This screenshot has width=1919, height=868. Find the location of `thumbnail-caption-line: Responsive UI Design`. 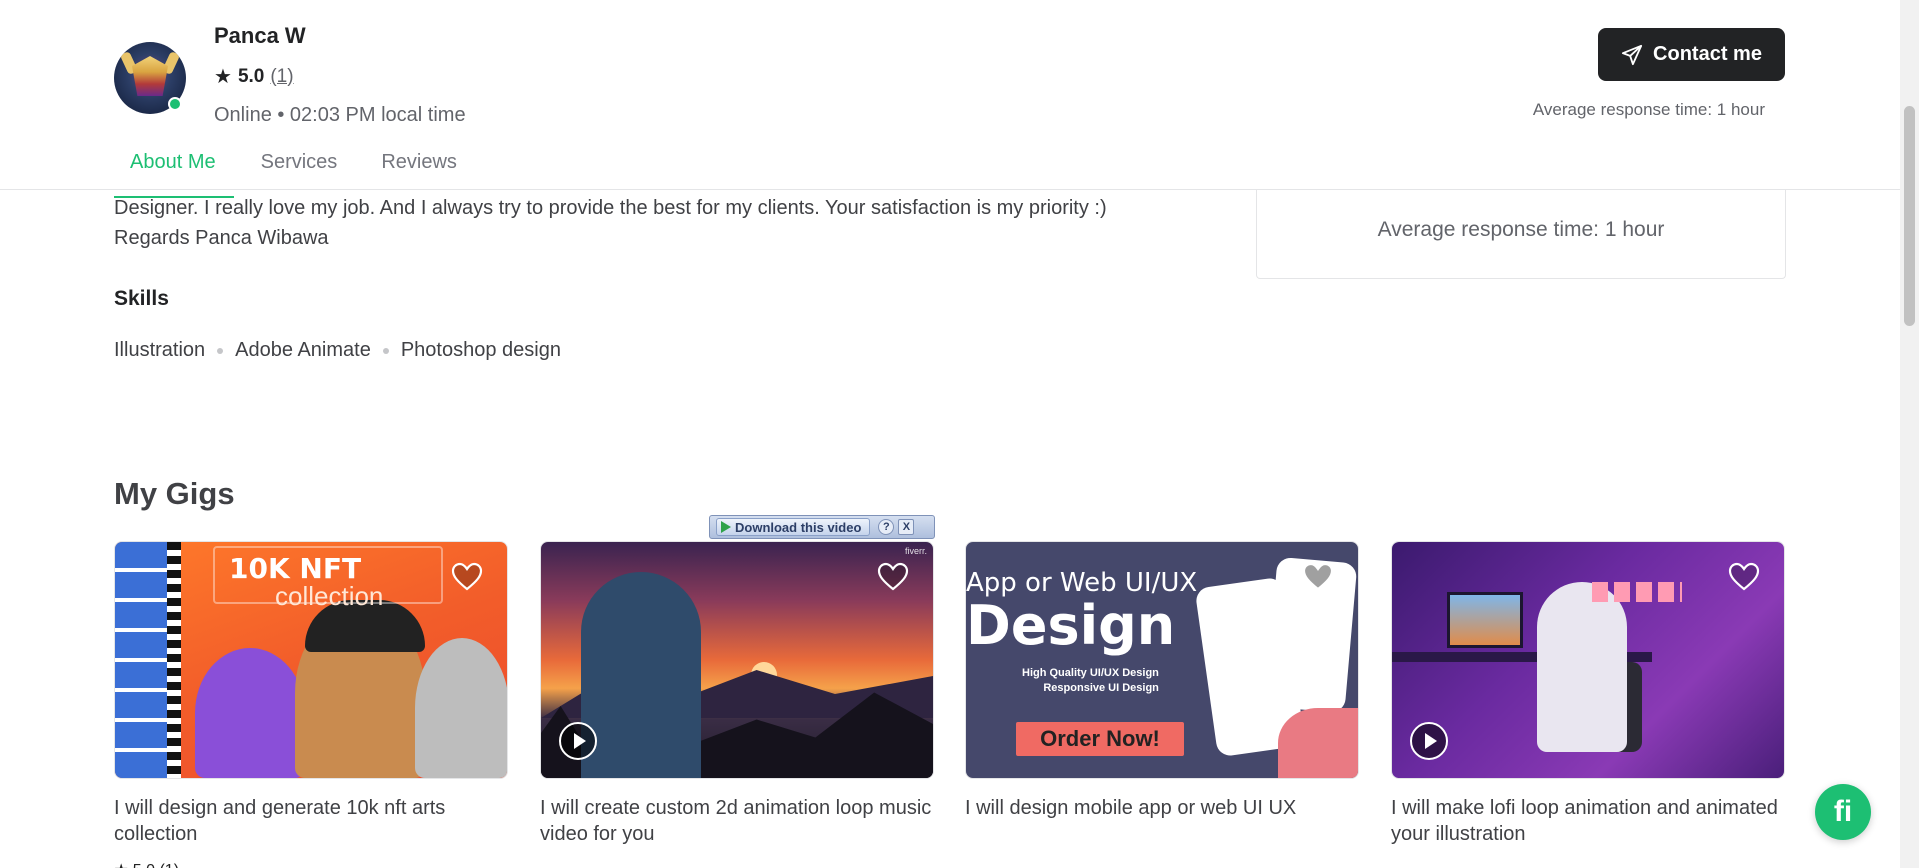

thumbnail-caption-line: Responsive UI Design is located at coordinates (1101, 688).